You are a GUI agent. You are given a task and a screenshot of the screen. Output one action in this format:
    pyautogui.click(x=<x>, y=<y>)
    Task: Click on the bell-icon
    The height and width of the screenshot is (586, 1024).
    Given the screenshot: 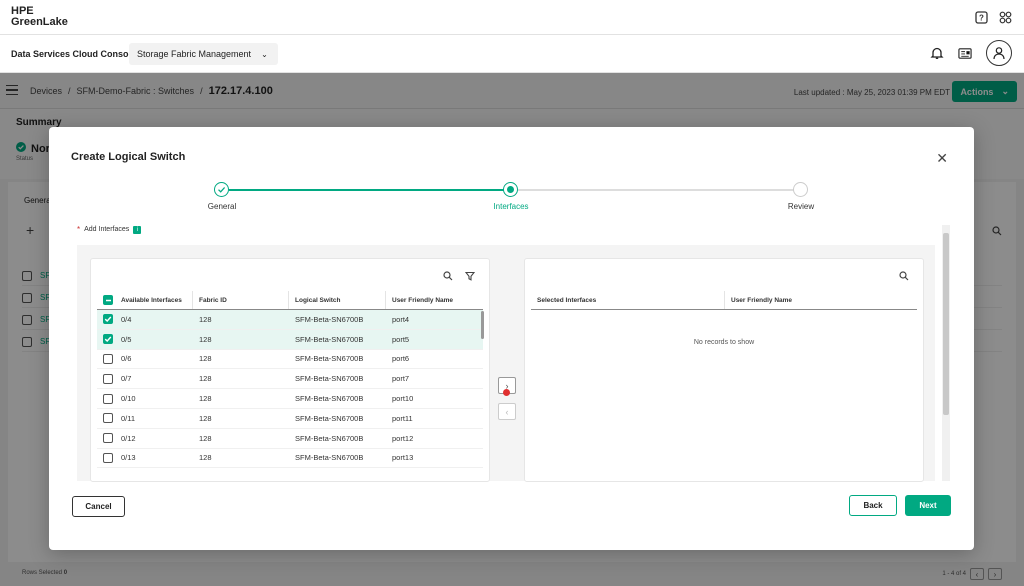 What is the action you would take?
    pyautogui.click(x=937, y=53)
    